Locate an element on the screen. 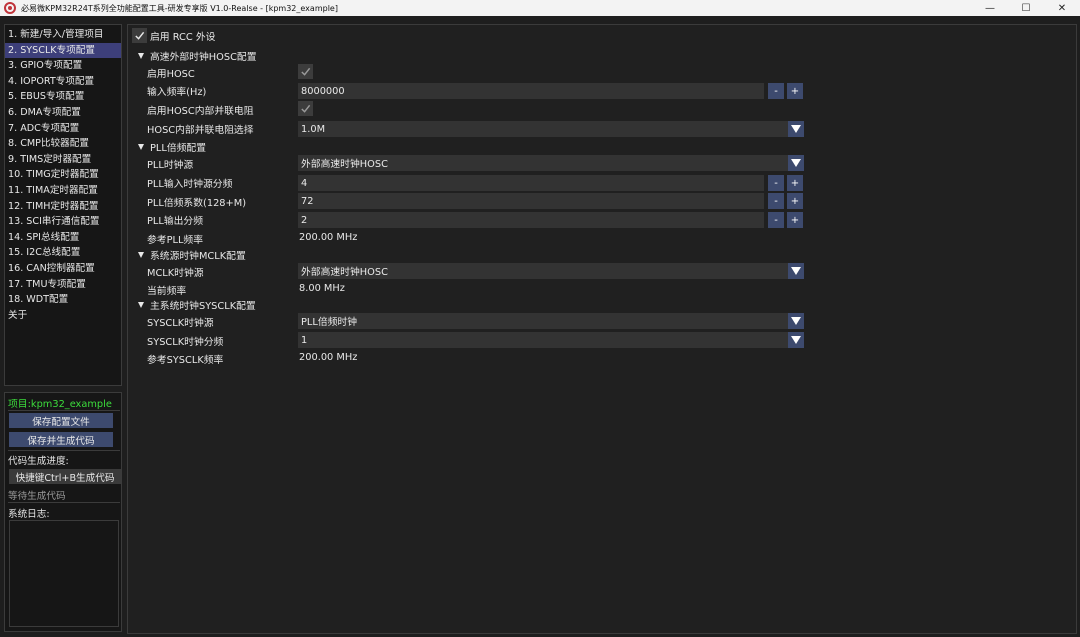 The image size is (1080, 637). mclk-section-header: 系统源时钟MCLK配置 is located at coordinates (192, 255).